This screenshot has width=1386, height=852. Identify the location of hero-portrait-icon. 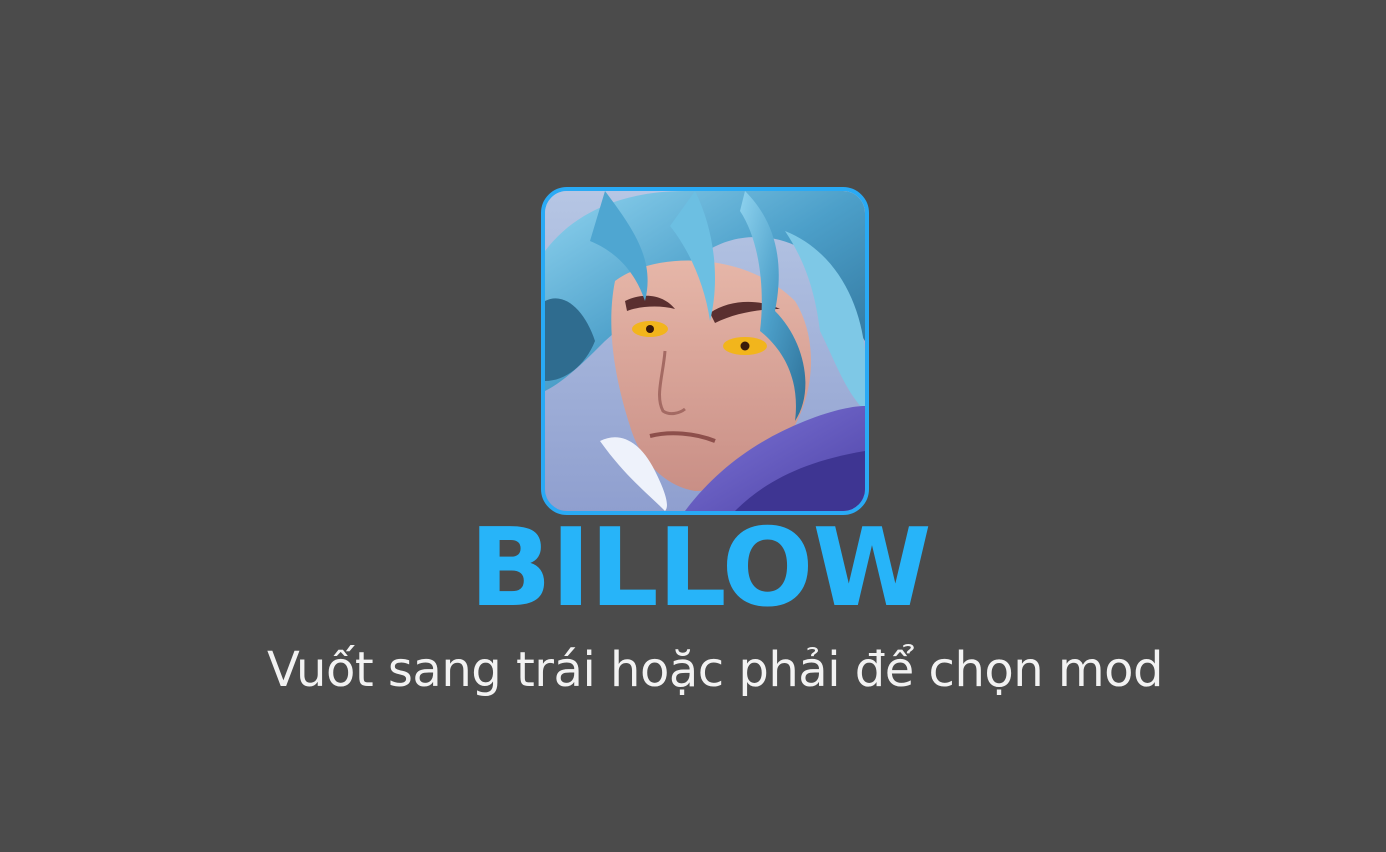
(705, 351).